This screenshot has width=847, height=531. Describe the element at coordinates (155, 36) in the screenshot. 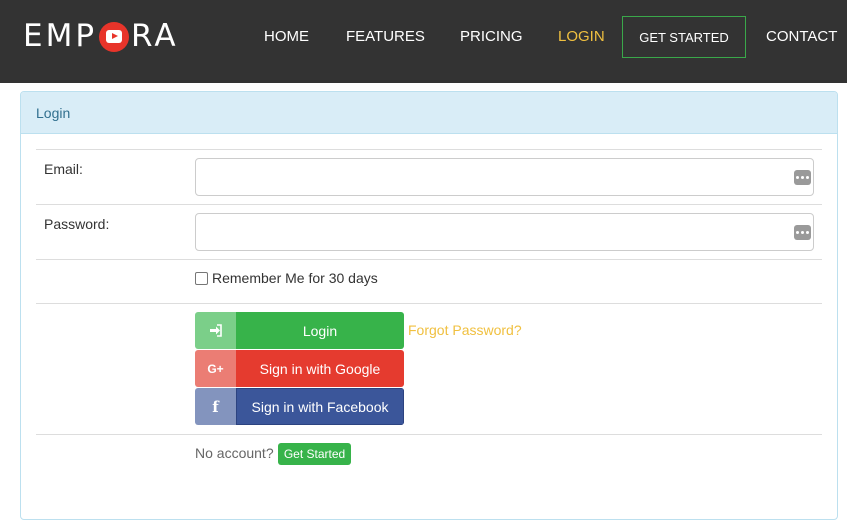

I see `logo-text-right: RA` at that location.